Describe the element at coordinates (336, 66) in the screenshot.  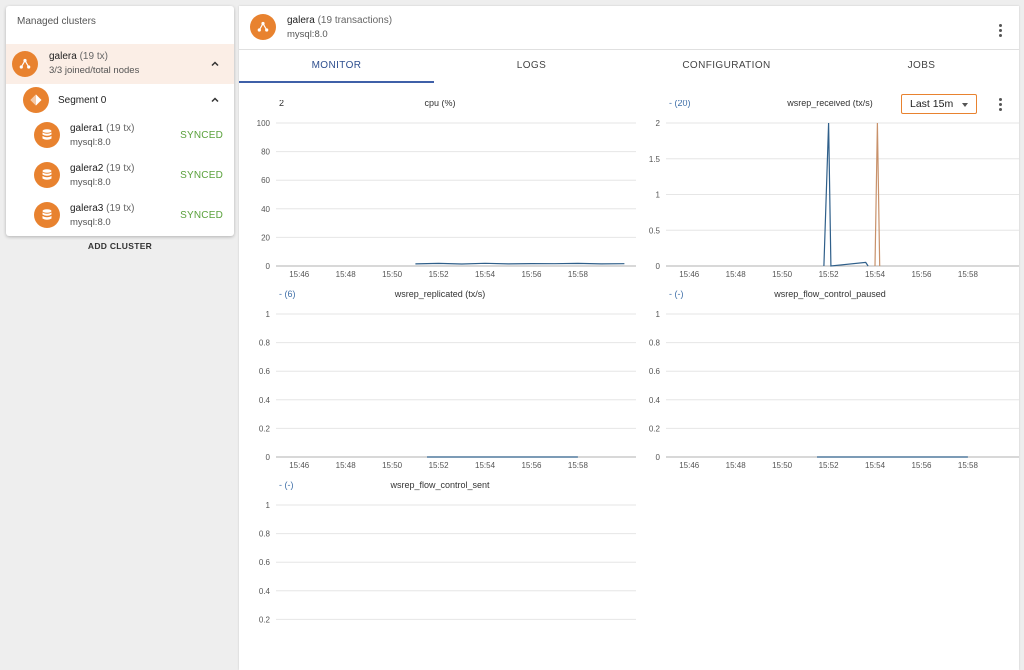
I see `tab-monitor: MONITOR` at that location.